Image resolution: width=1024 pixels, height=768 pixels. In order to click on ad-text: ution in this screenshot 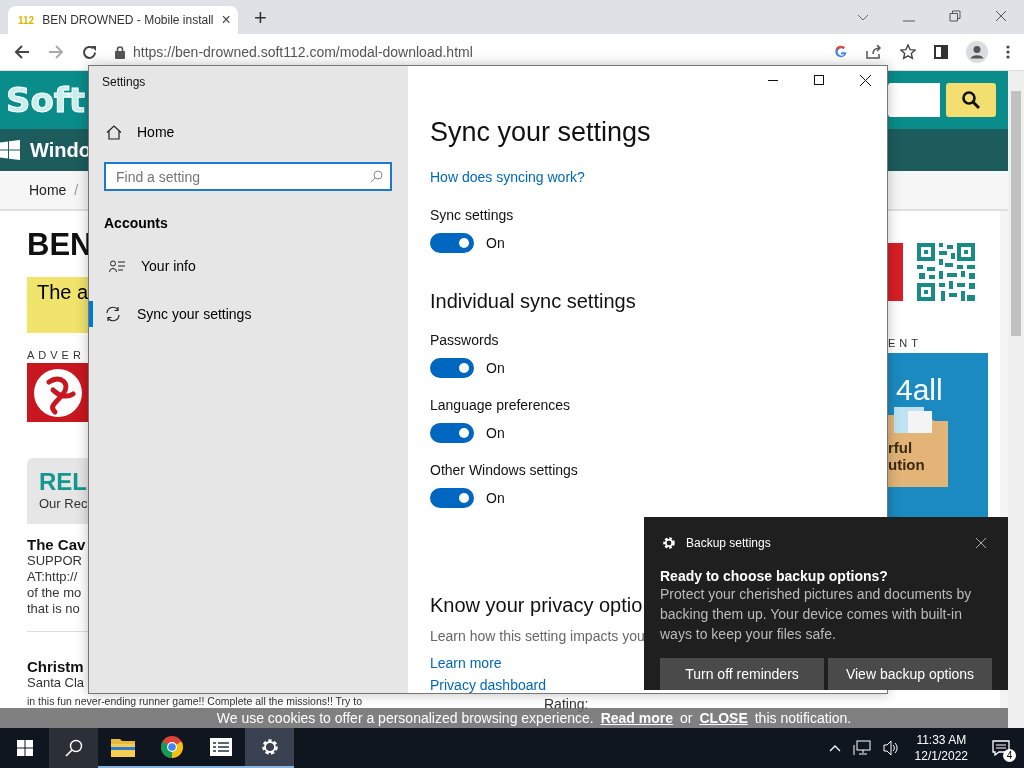, I will do `click(907, 464)`.